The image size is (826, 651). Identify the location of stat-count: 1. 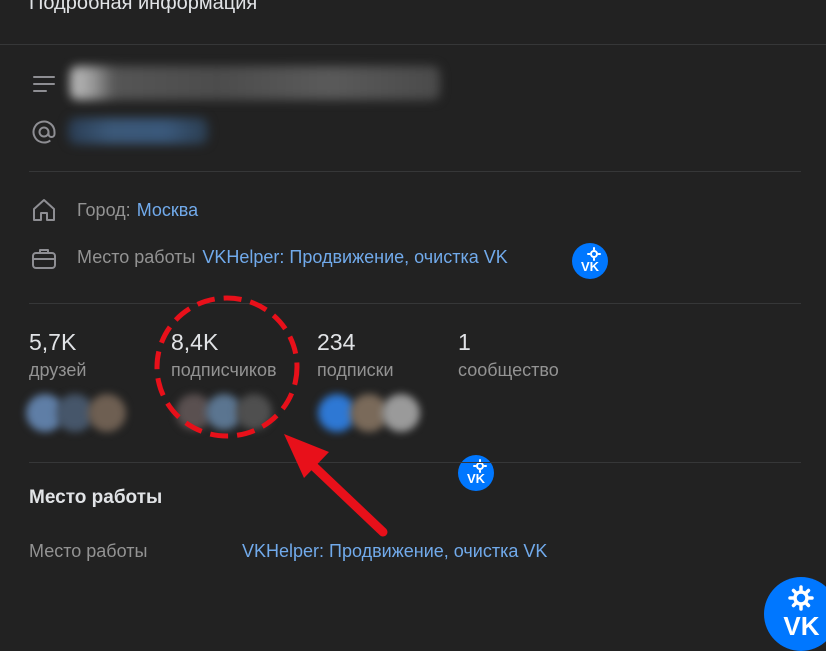
(464, 342).